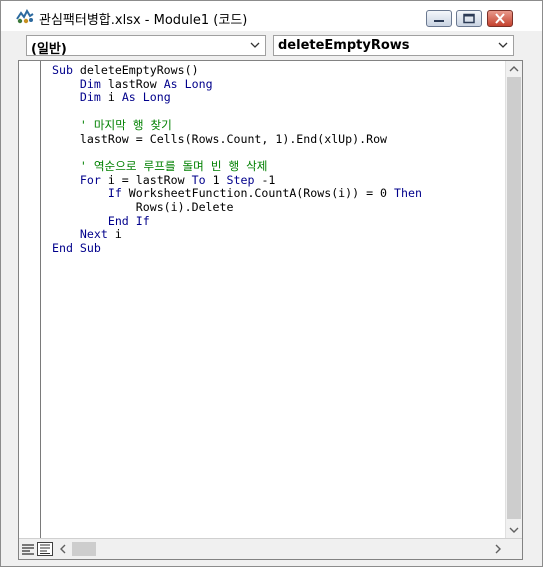  Describe the element at coordinates (237, 221) in the screenshot. I see `code-line: End If` at that location.